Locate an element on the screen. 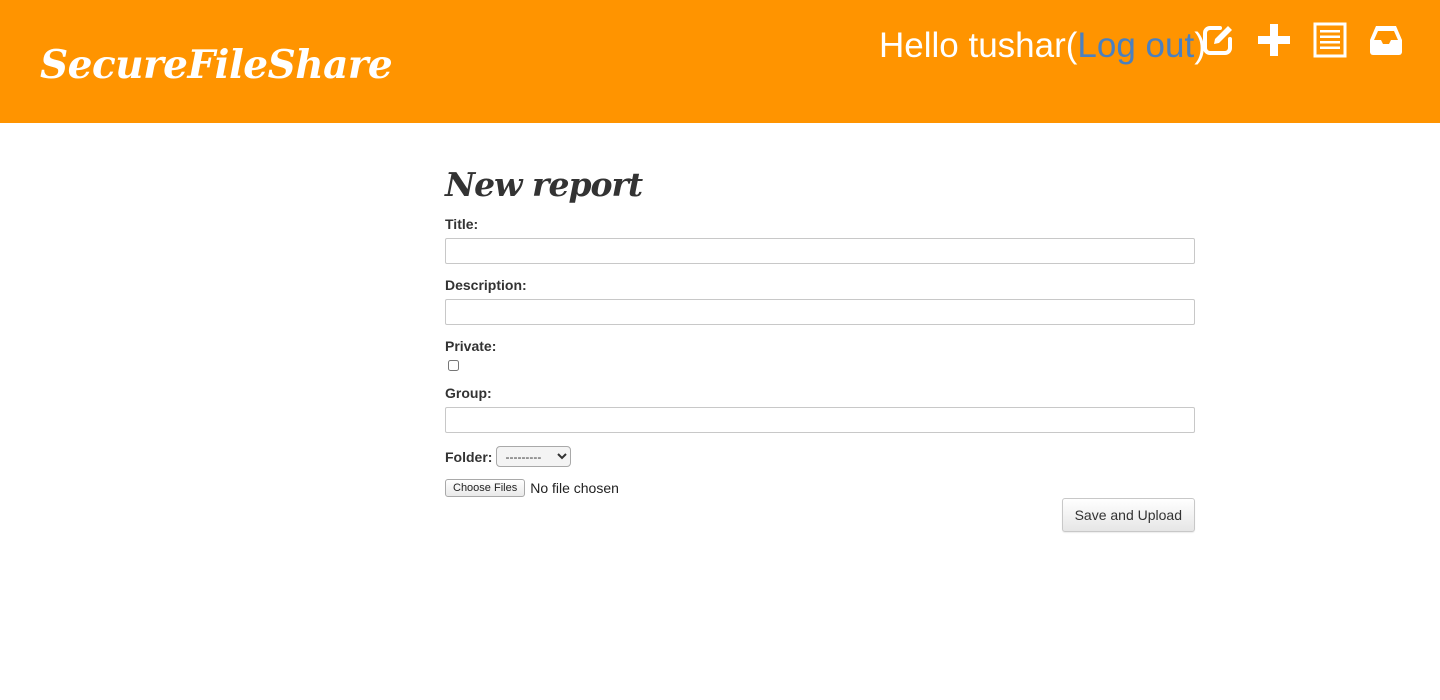 The height and width of the screenshot is (700, 1440). user-greeting: Hello tushar(Log out) is located at coordinates (1042, 46).